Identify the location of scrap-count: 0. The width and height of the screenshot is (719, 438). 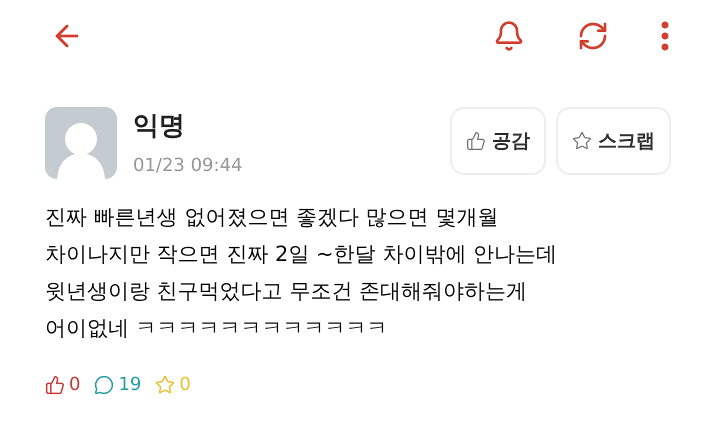
(185, 385).